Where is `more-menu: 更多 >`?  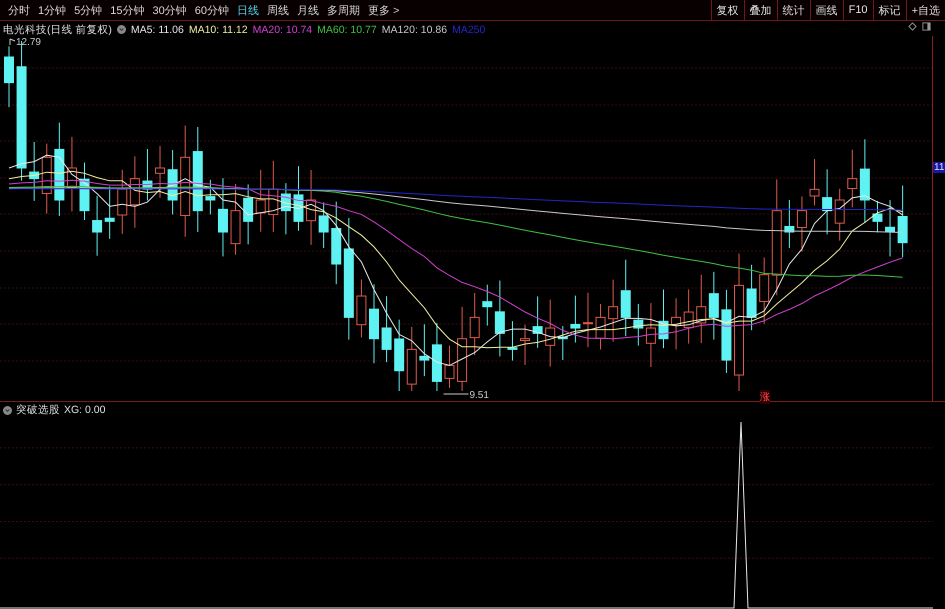 more-menu: 更多 > is located at coordinates (384, 10).